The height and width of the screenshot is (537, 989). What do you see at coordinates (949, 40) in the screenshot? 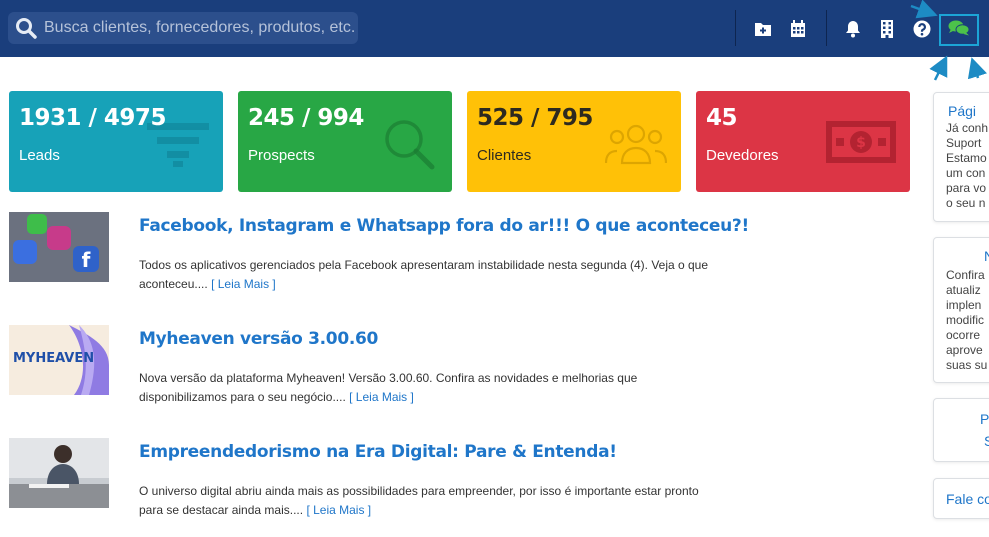
I see `annotation-arrows` at bounding box center [949, 40].